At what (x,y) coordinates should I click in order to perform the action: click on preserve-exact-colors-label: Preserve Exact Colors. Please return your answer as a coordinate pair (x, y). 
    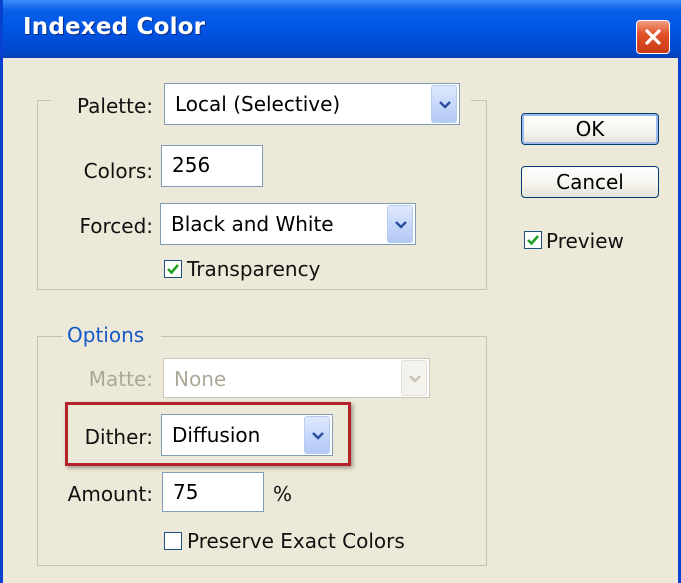
    Looking at the image, I should click on (296, 541).